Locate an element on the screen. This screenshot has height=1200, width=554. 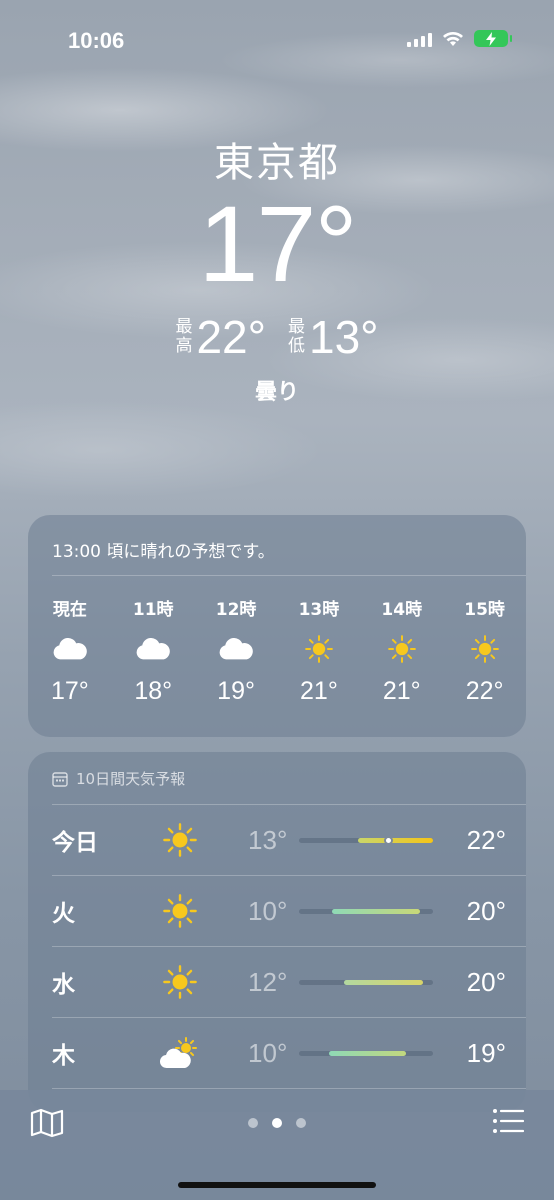
page-dot-active is located at coordinates (277, 1123).